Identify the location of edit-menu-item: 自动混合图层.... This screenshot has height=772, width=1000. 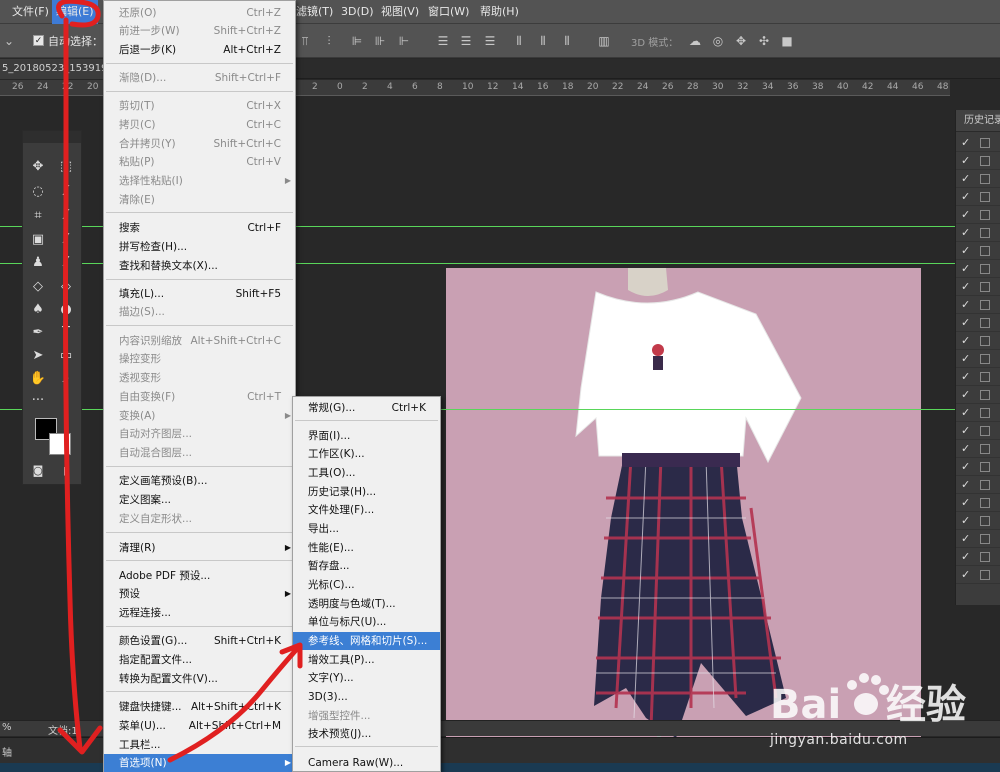
(199, 453).